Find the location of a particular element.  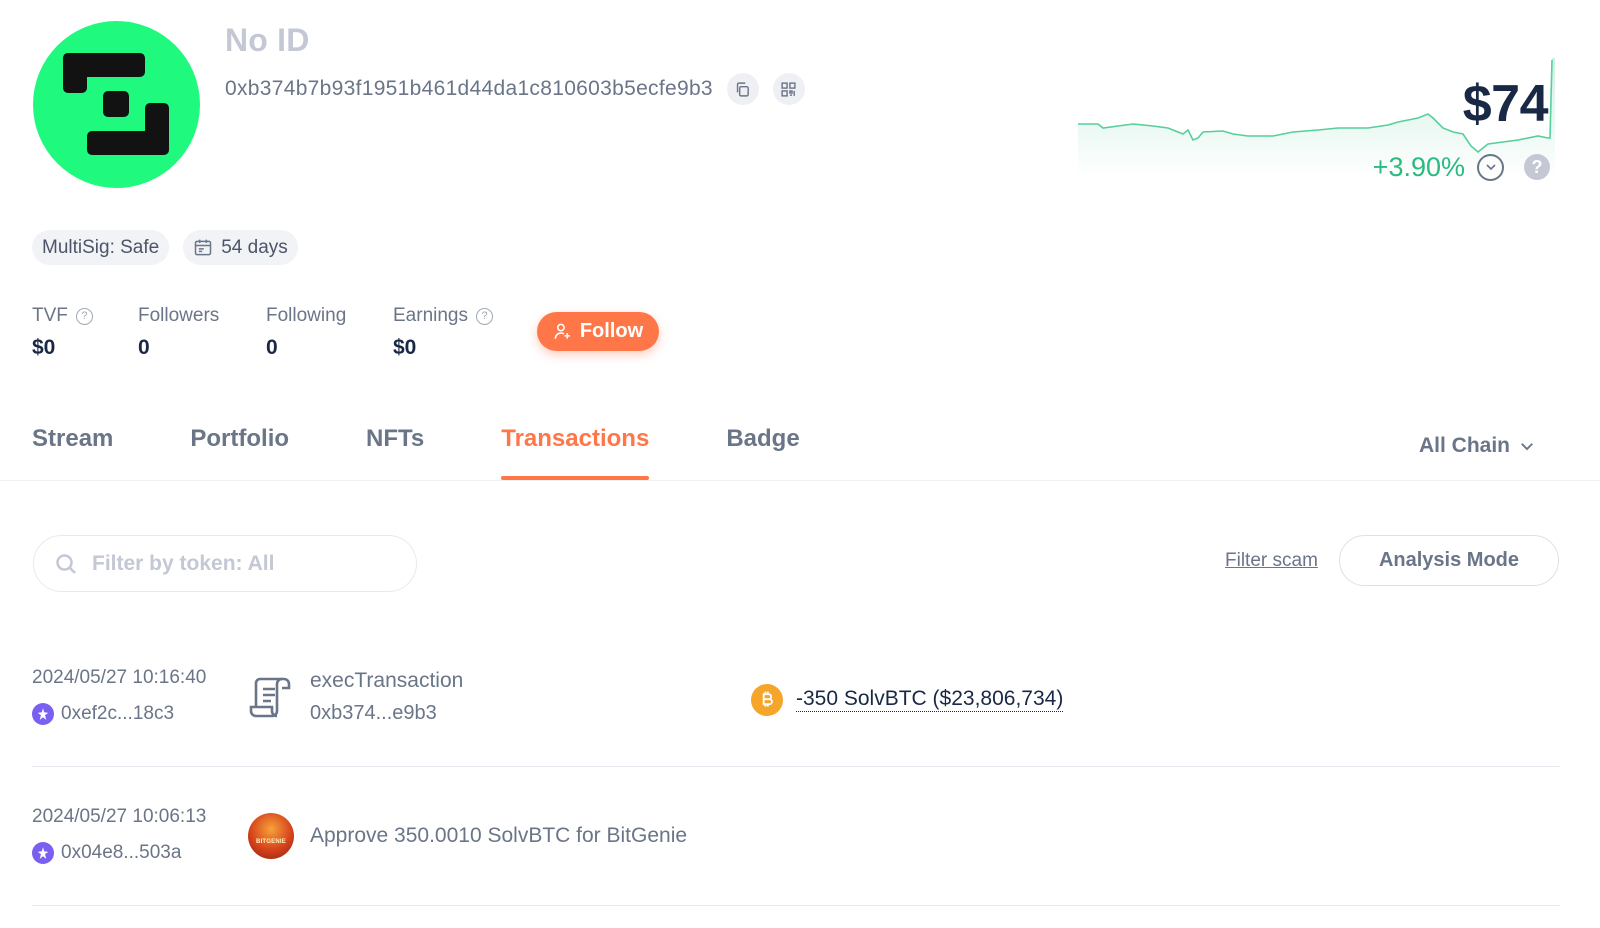

tab-badge: Badge is located at coordinates (762, 452).